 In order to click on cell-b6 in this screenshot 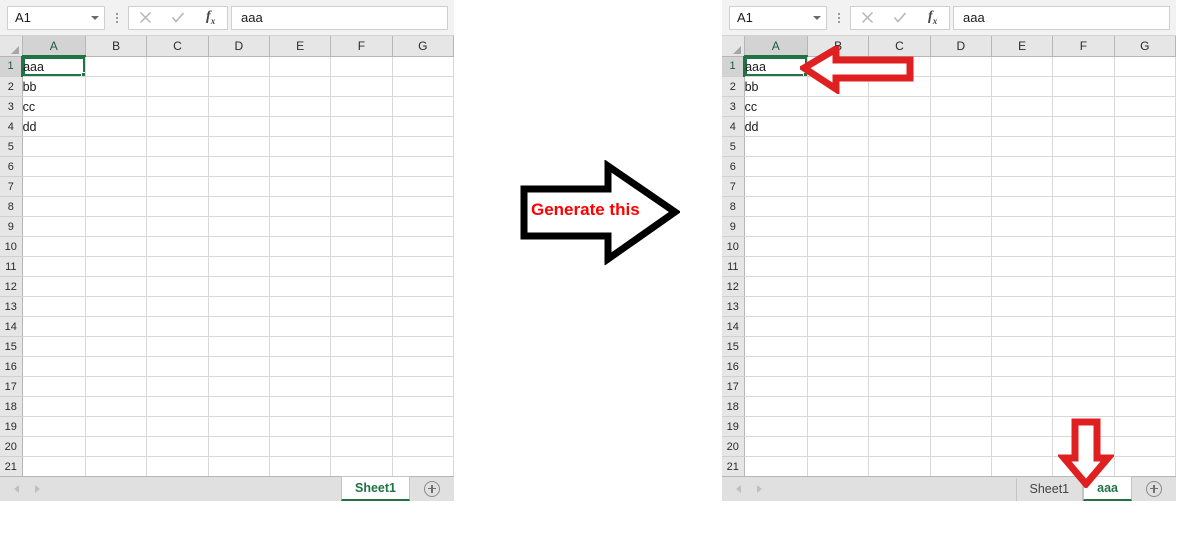, I will do `click(116, 166)`.